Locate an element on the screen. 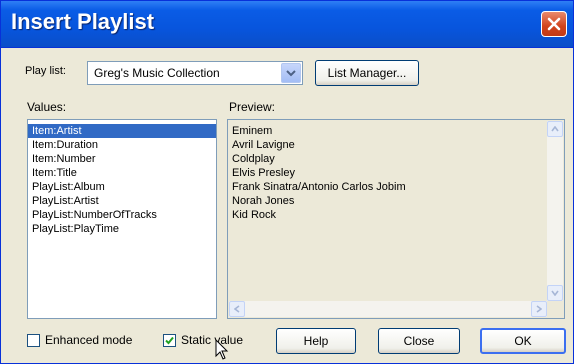 Image resolution: width=574 pixels, height=364 pixels. close-window-button is located at coordinates (554, 24).